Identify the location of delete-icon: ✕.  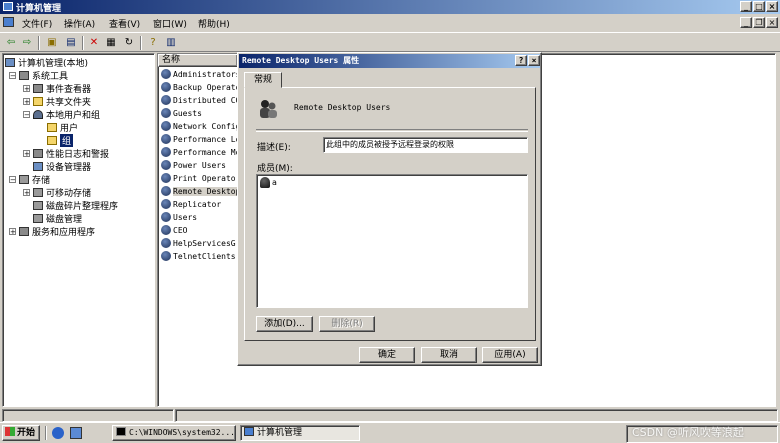
(94, 42).